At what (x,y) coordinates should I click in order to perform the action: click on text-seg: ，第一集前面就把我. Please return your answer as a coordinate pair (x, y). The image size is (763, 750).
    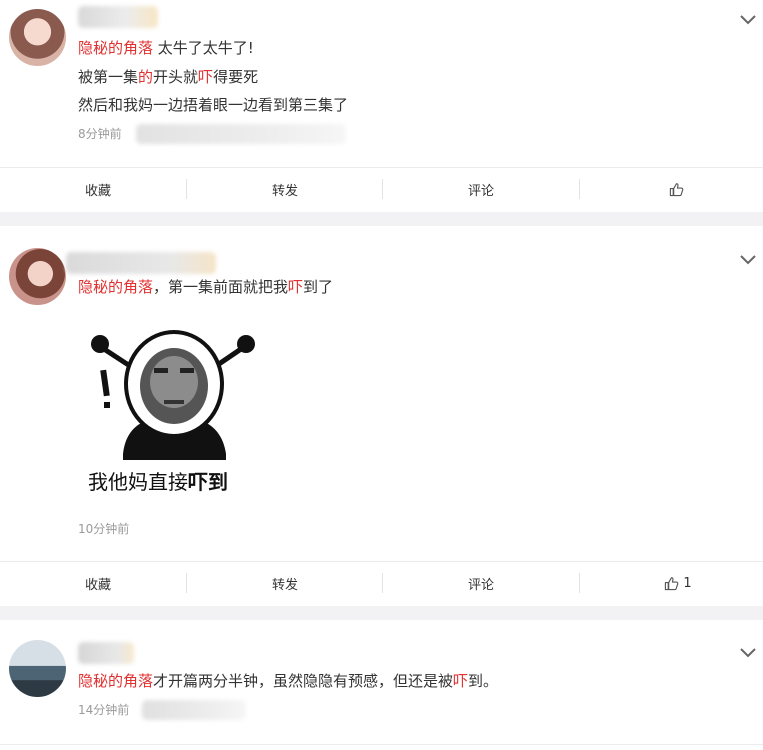
    Looking at the image, I should click on (221, 287).